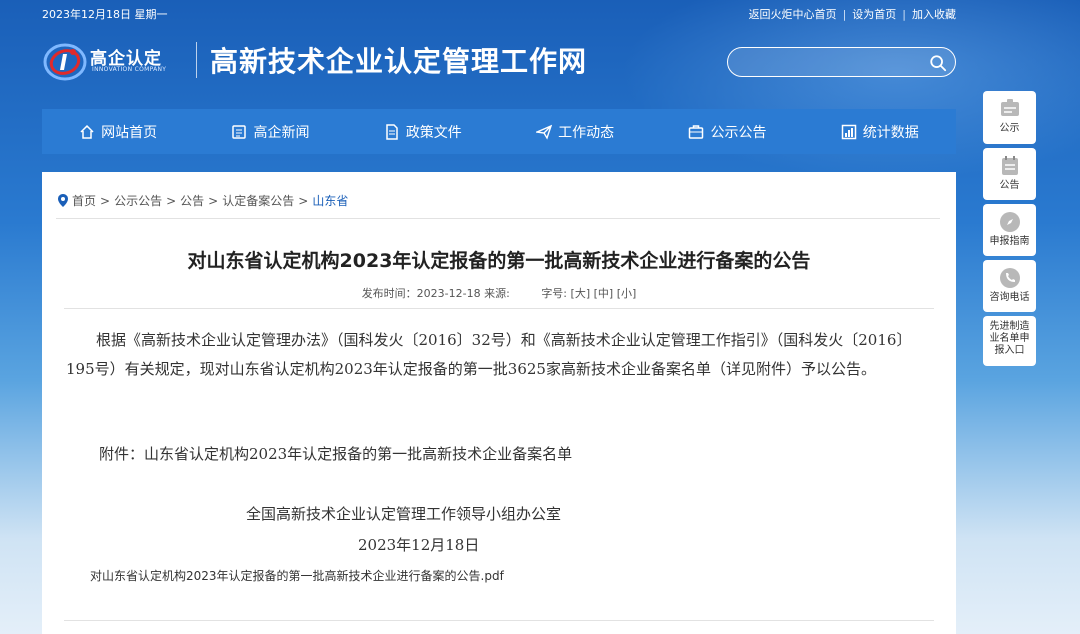 This screenshot has height=634, width=1080. I want to click on notice-board-icon, so click(1009, 107).